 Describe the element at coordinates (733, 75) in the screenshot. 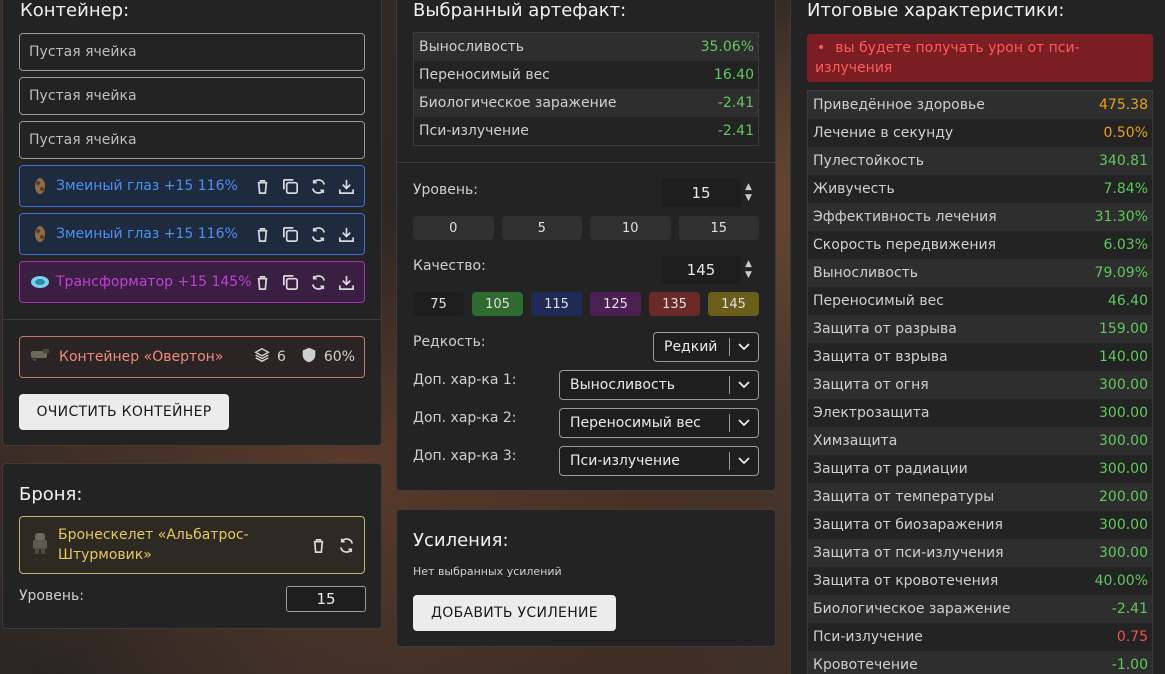

I see `stat-value: 16.40` at that location.